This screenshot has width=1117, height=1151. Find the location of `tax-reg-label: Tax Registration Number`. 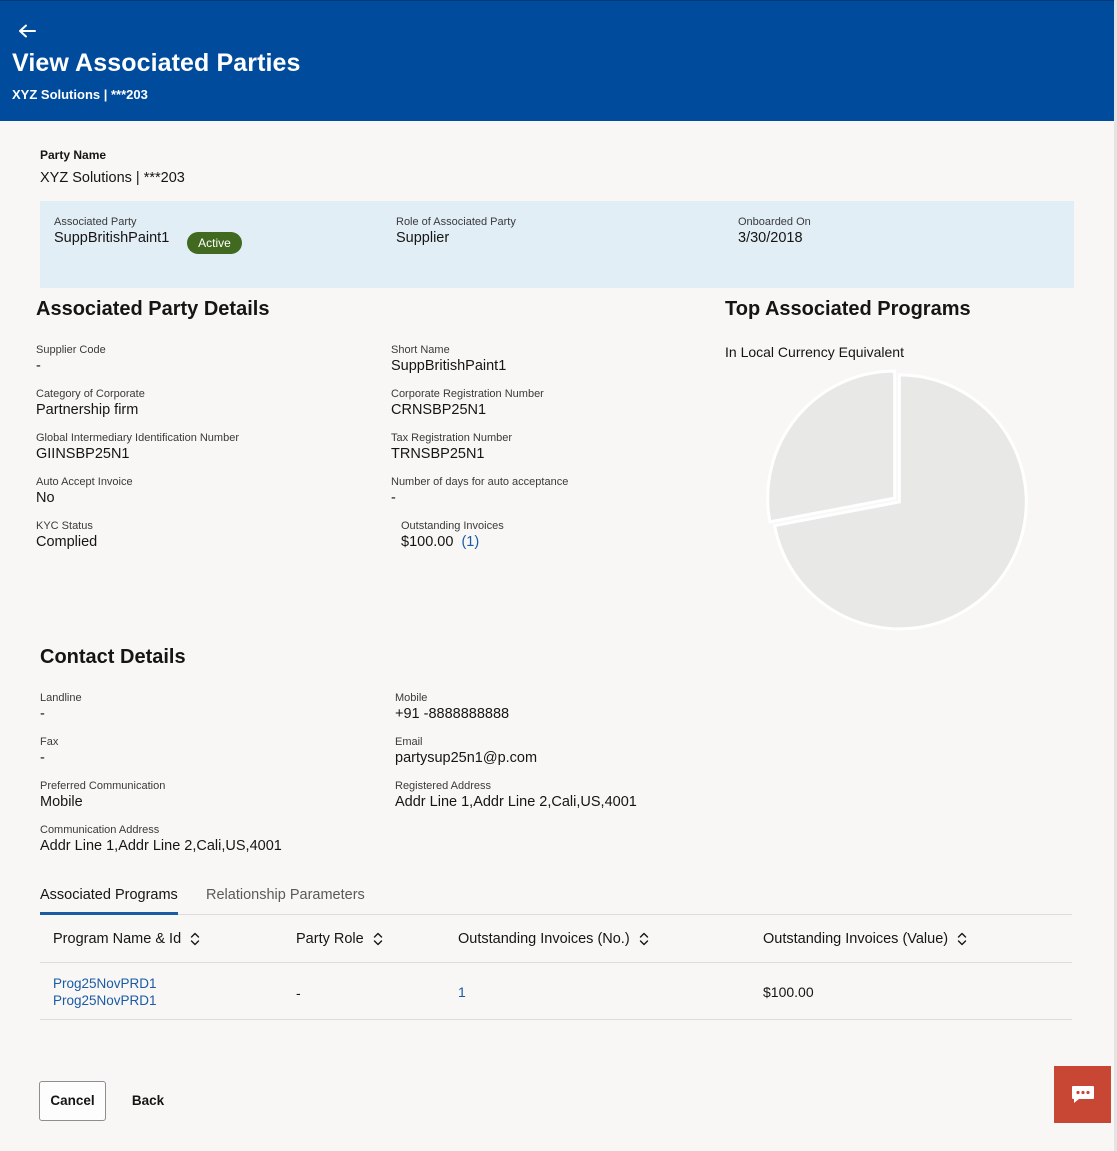

tax-reg-label: Tax Registration Number is located at coordinates (452, 438).